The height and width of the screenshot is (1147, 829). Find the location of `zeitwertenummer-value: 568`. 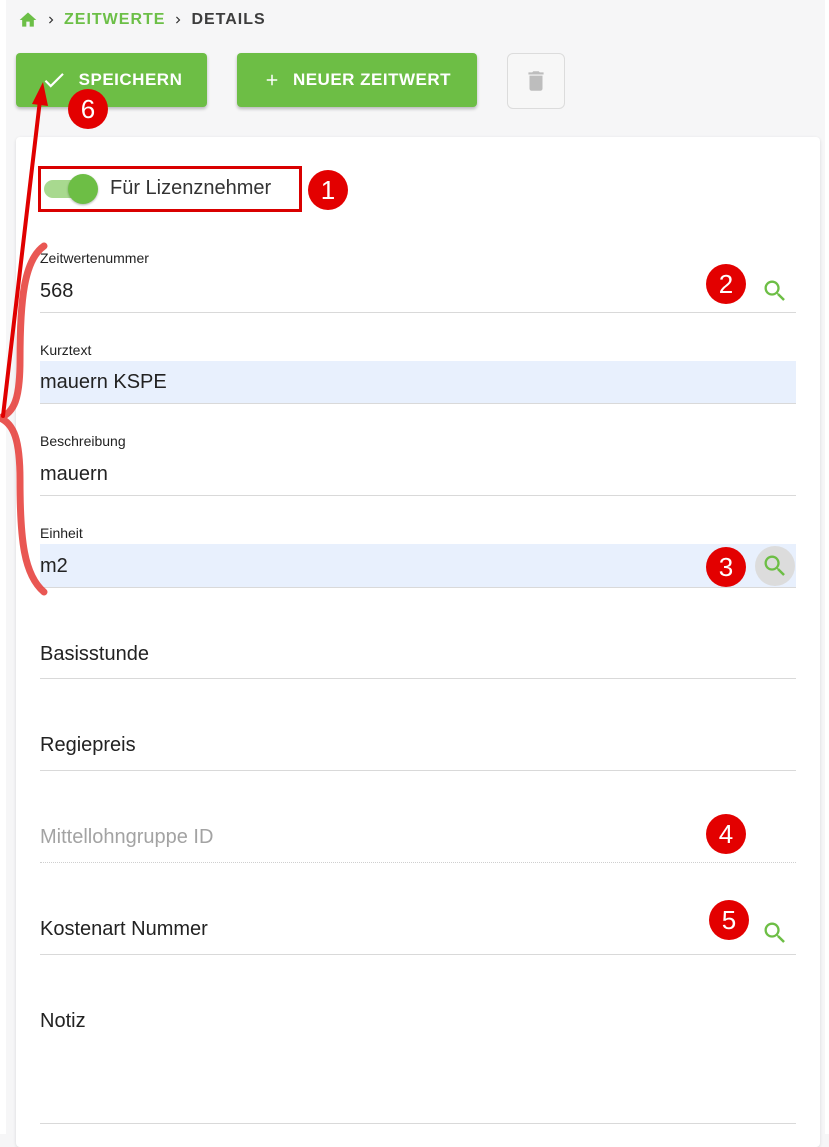

zeitwertenummer-value: 568 is located at coordinates (56, 291).